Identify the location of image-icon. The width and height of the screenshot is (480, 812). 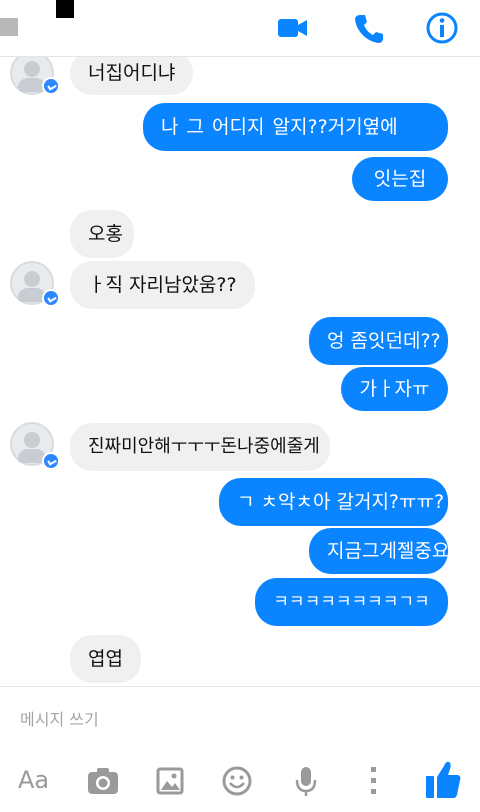
(170, 781).